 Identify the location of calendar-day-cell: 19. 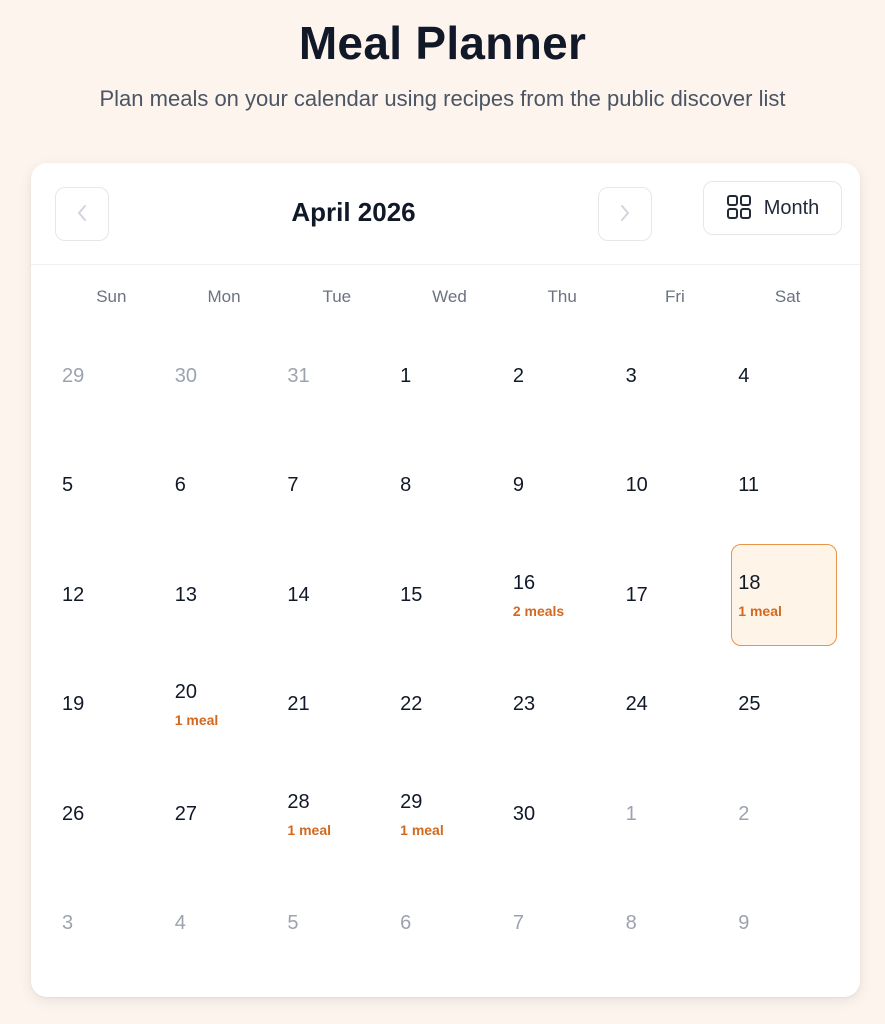
(111, 705).